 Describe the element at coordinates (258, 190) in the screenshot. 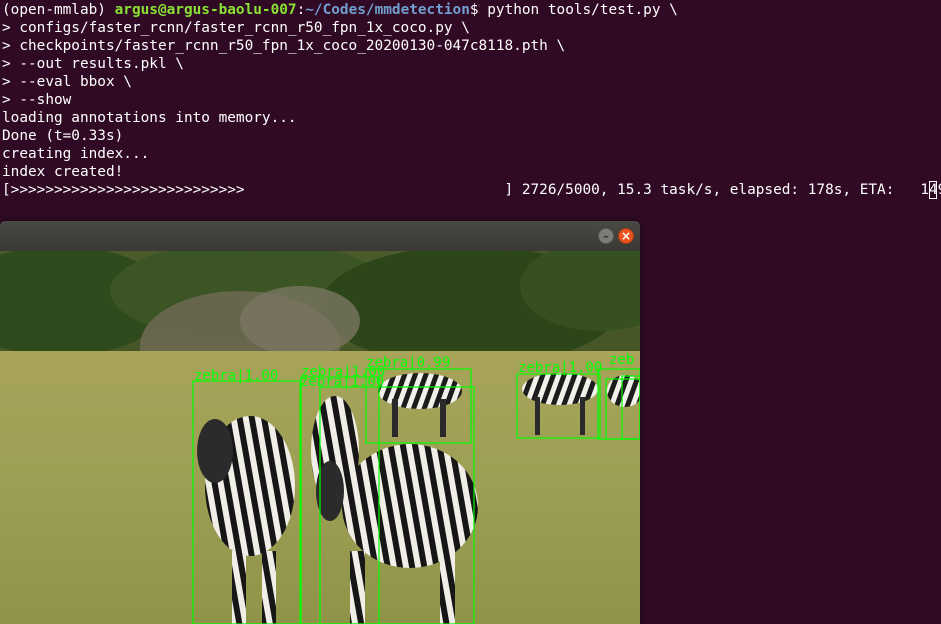

I see `progress-bar: [>>>>>>>>>>>>>>>>>>>>>>>>>>> ]` at that location.